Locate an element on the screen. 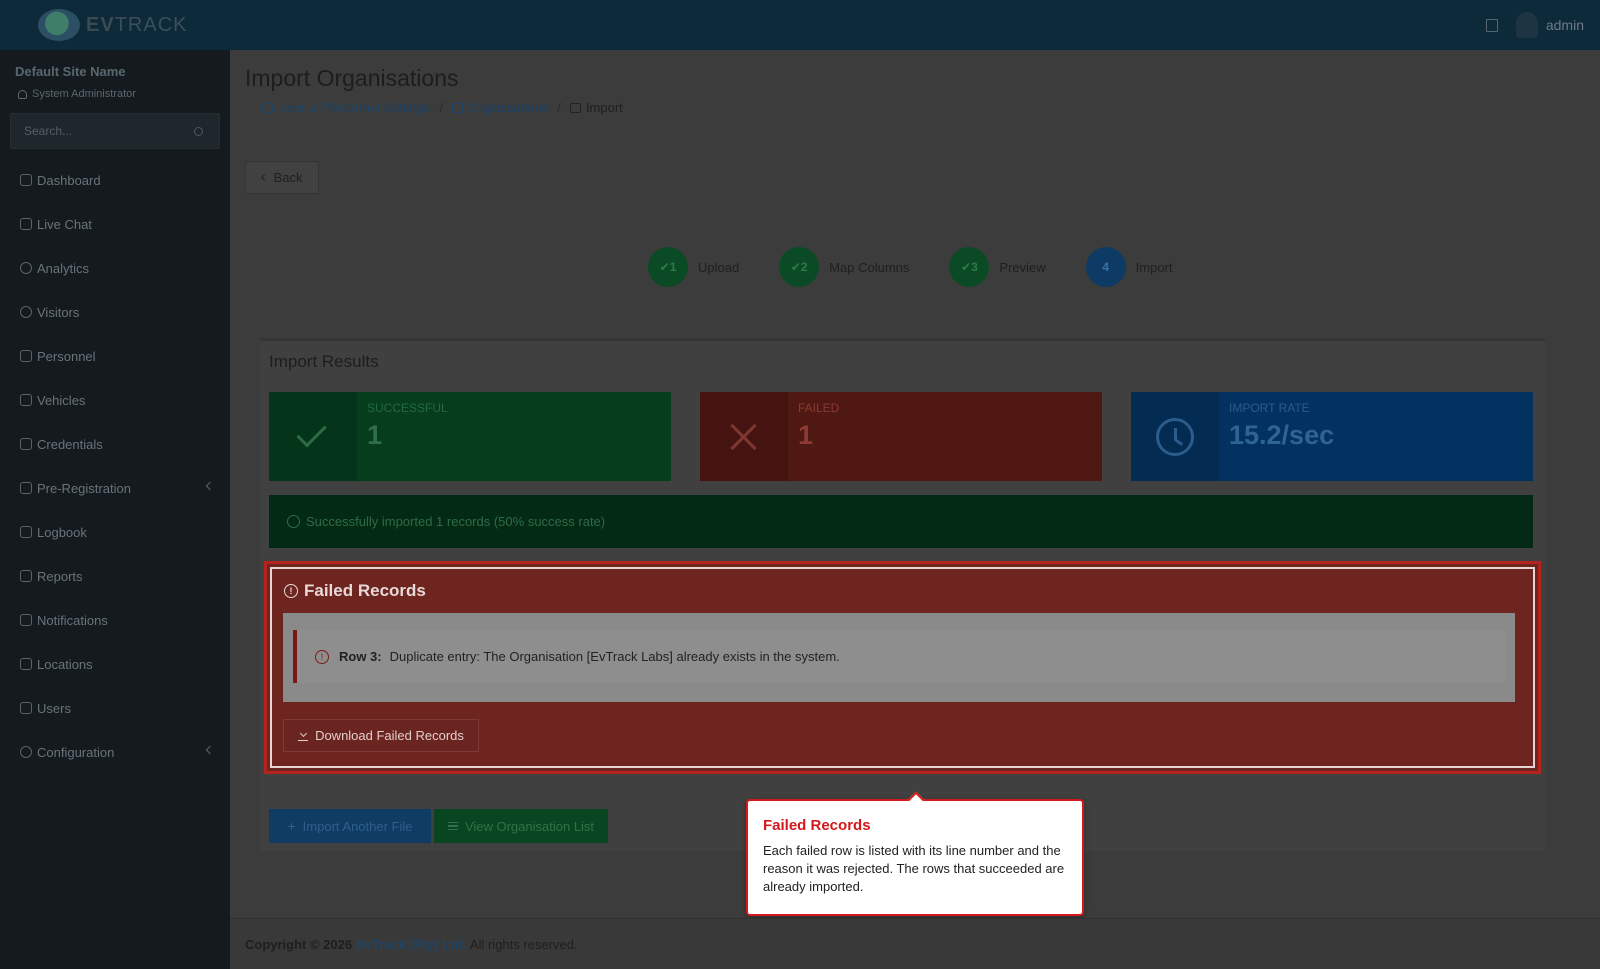 This screenshot has width=1600, height=969. company-link: EvTrack (Pty) Ltd. is located at coordinates (411, 944).